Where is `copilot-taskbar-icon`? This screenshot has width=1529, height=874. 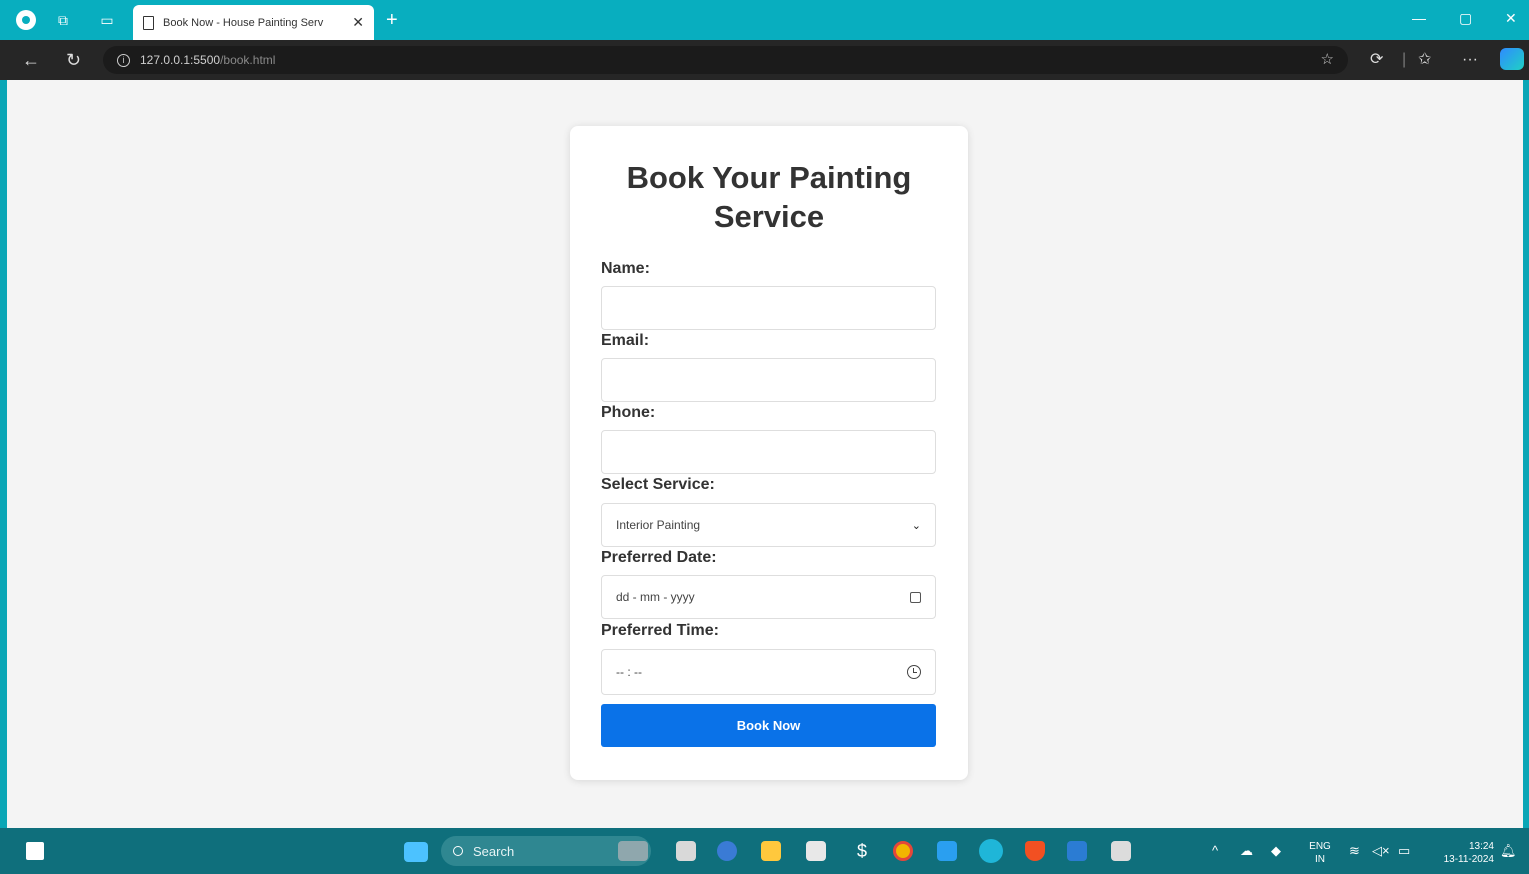
copilot-taskbar-icon is located at coordinates (727, 851).